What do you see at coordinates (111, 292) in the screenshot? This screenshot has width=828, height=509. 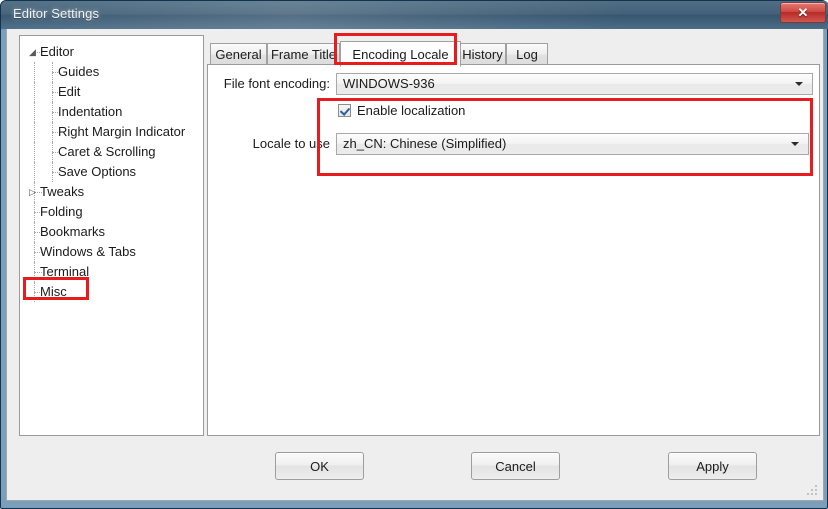 I see `sidebar-item-misc: Misc` at bounding box center [111, 292].